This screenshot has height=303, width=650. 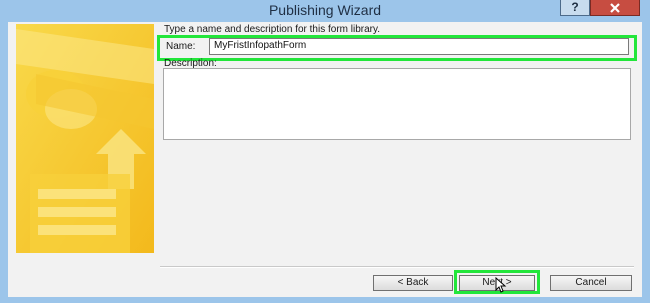 What do you see at coordinates (397, 267) in the screenshot?
I see `button-separator` at bounding box center [397, 267].